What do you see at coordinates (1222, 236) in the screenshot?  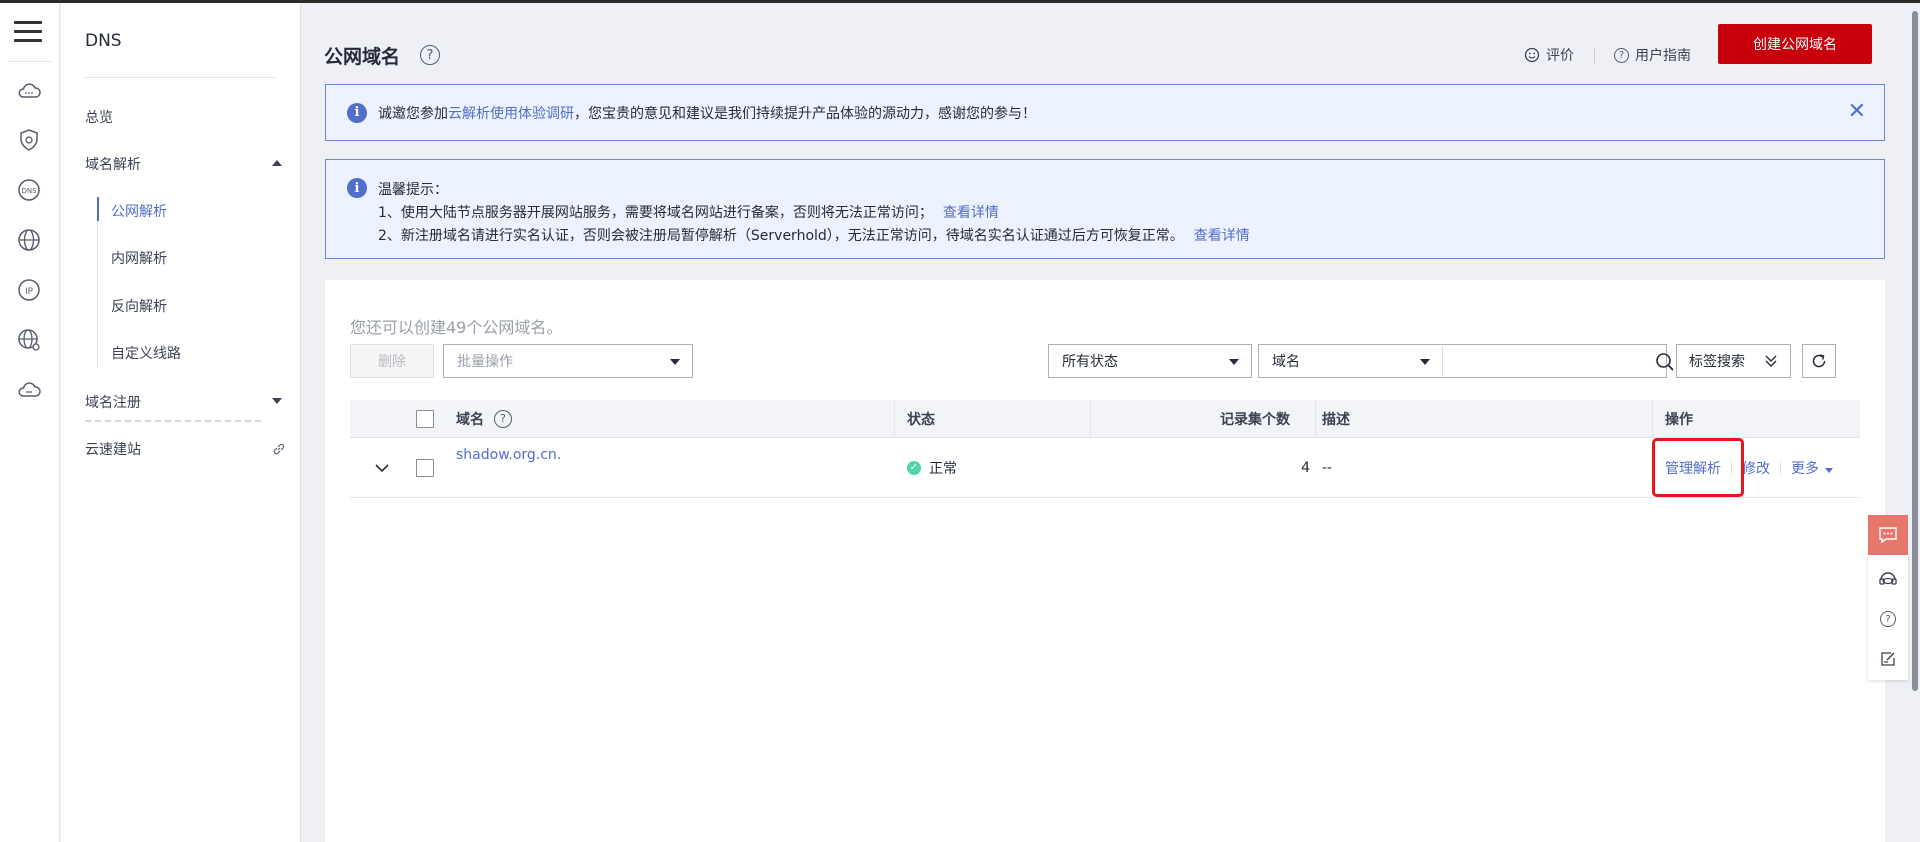 I see `view-details-link-2: 查看详情` at bounding box center [1222, 236].